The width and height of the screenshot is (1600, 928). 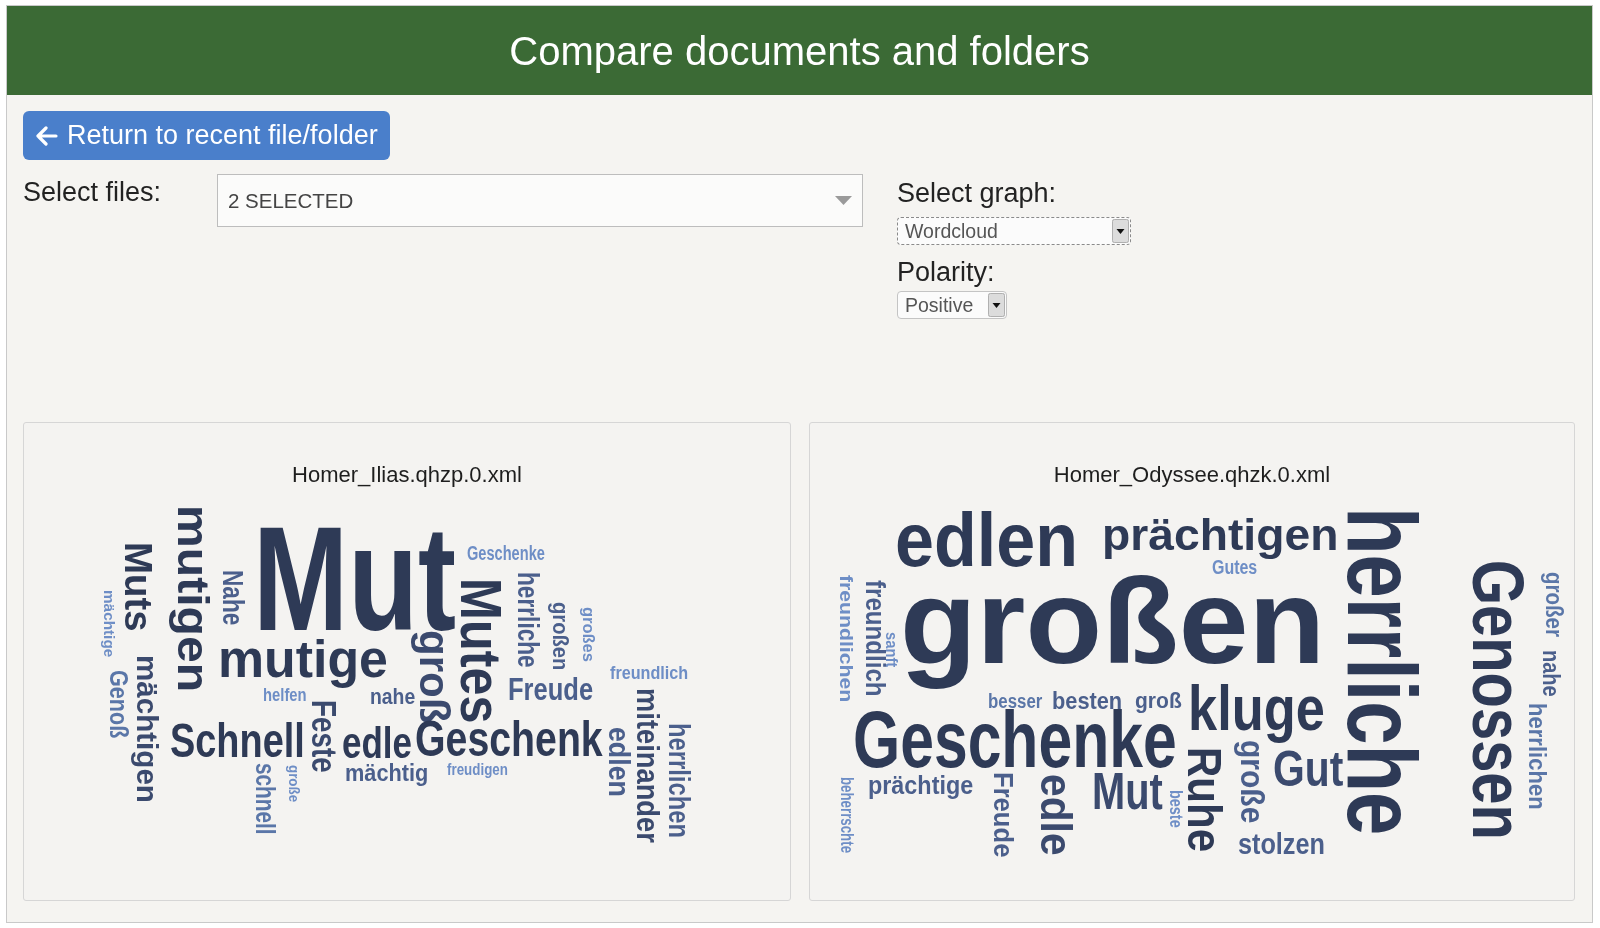 What do you see at coordinates (557, 636) in the screenshot?
I see `cloud-word: großen` at bounding box center [557, 636].